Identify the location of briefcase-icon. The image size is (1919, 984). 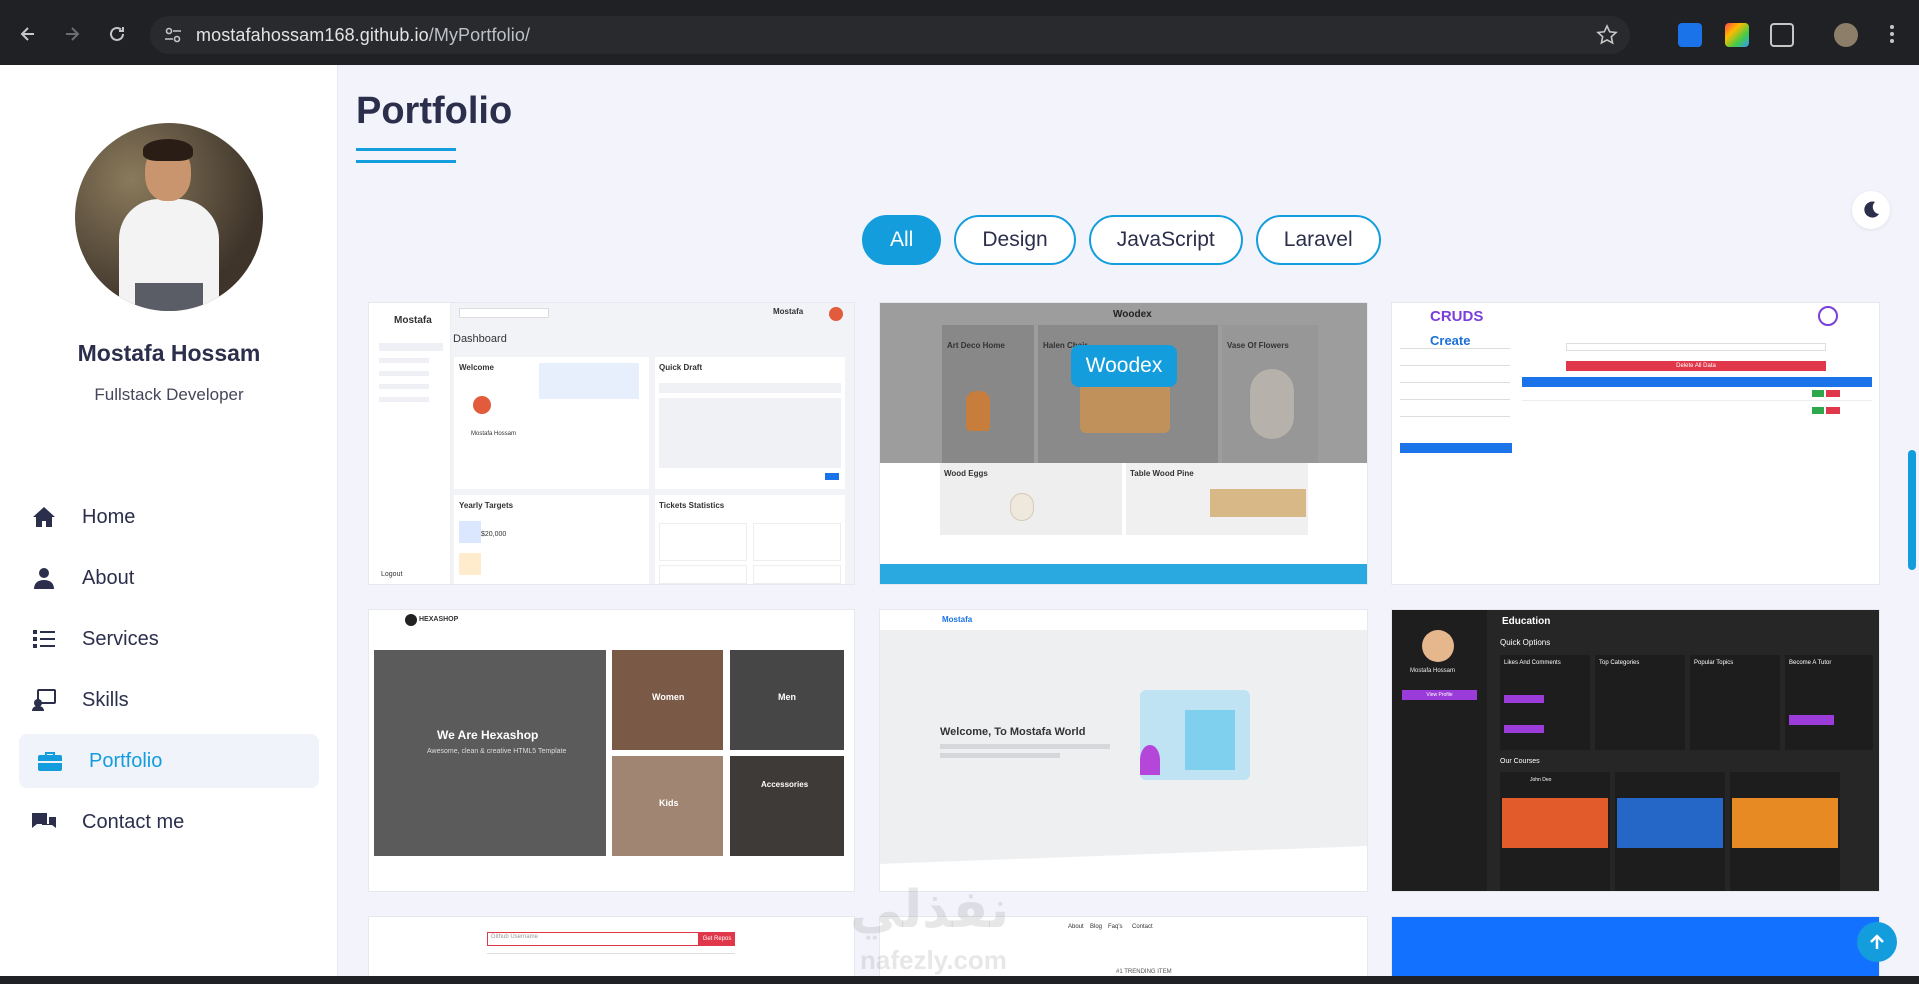
(50, 761).